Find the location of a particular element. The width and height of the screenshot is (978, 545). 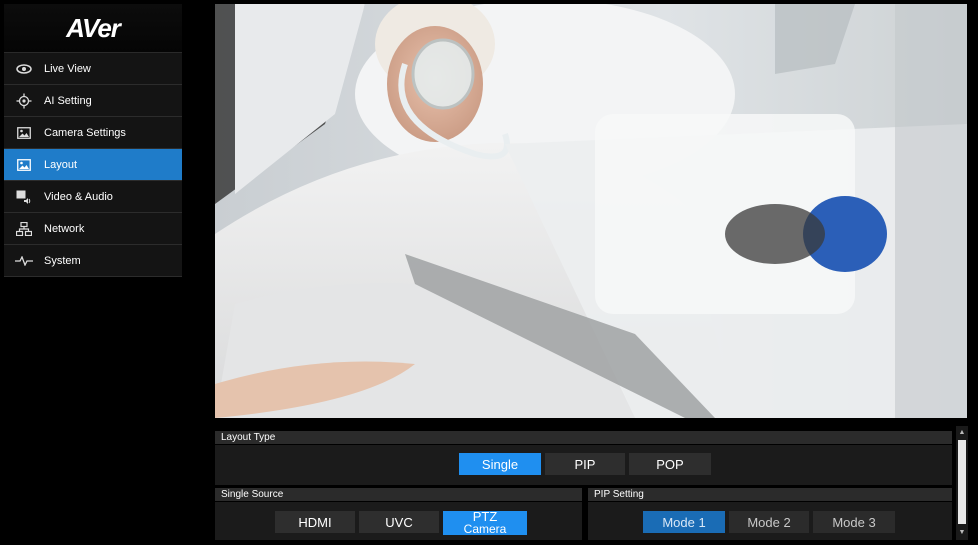

image-icon is located at coordinates (24, 132).